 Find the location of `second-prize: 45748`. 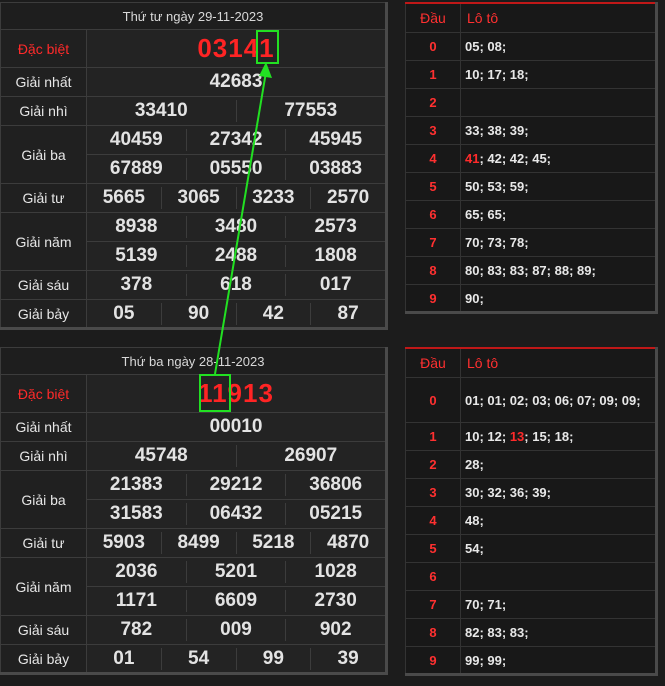

second-prize: 45748 is located at coordinates (161, 455).